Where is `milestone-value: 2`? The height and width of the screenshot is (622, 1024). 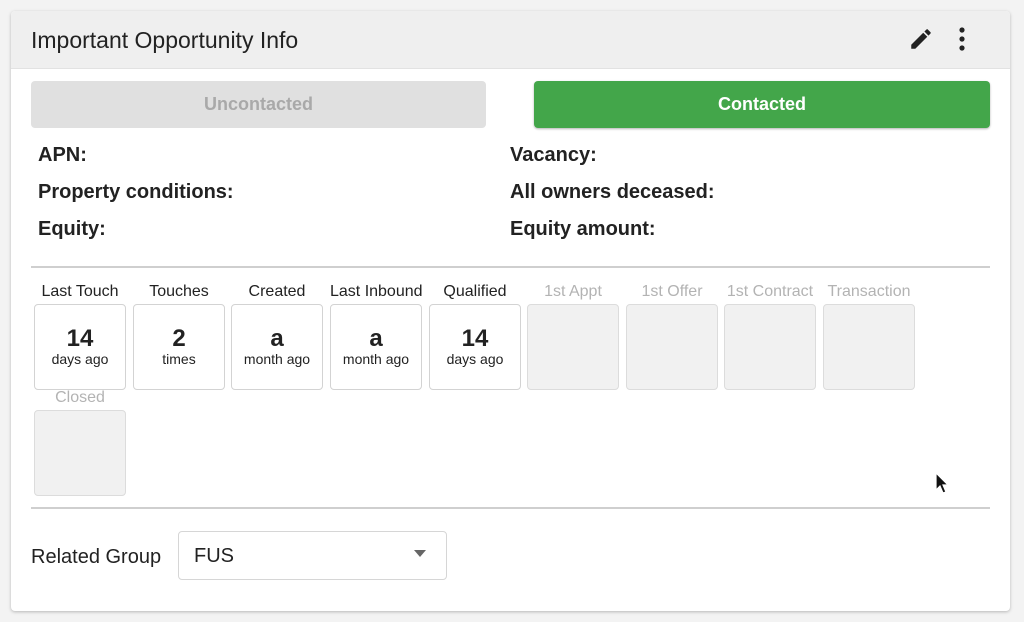
milestone-value: 2 is located at coordinates (179, 338).